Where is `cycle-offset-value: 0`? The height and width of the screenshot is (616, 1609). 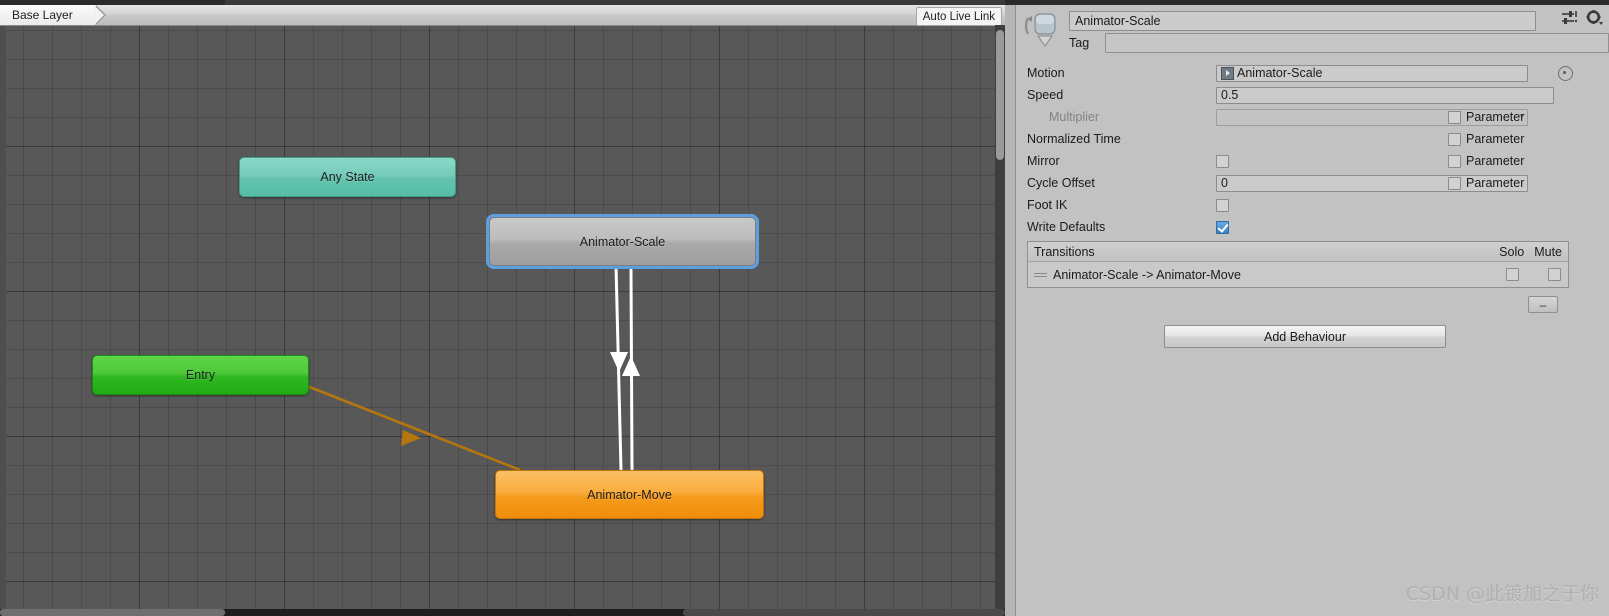 cycle-offset-value: 0 is located at coordinates (1224, 183).